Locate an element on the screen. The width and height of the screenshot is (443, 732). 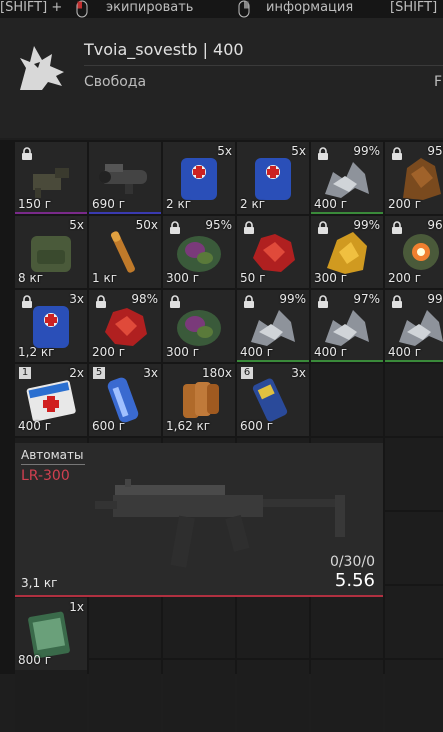
inventory-item: 99% 300 г is located at coordinates (347, 252).